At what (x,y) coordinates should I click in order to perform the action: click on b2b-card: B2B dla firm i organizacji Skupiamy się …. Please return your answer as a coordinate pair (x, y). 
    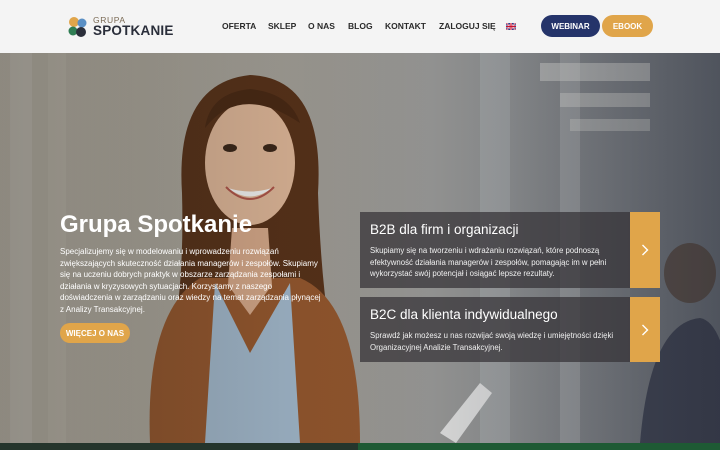
    Looking at the image, I should click on (510, 250).